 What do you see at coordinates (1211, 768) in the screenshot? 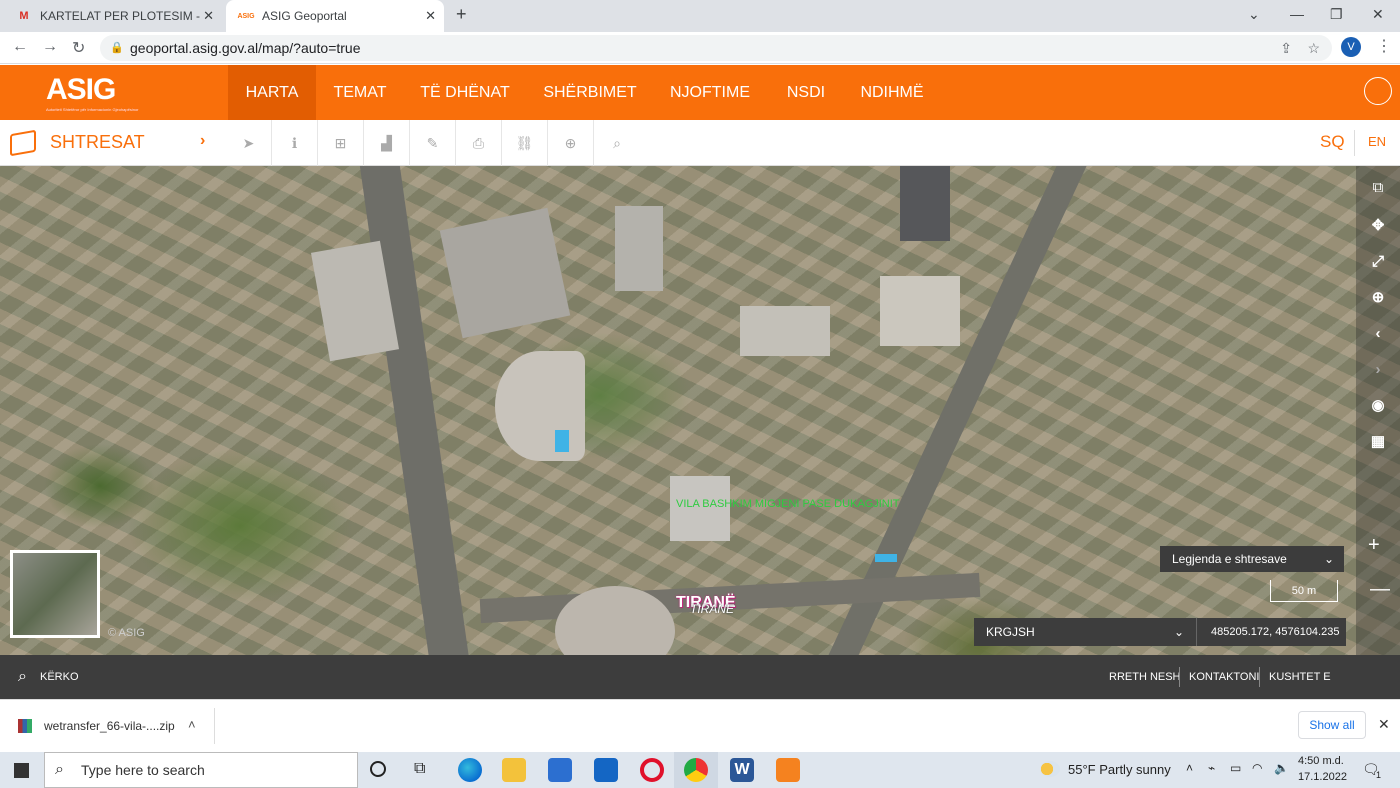
I see `network-icon: ⌁` at bounding box center [1211, 768].